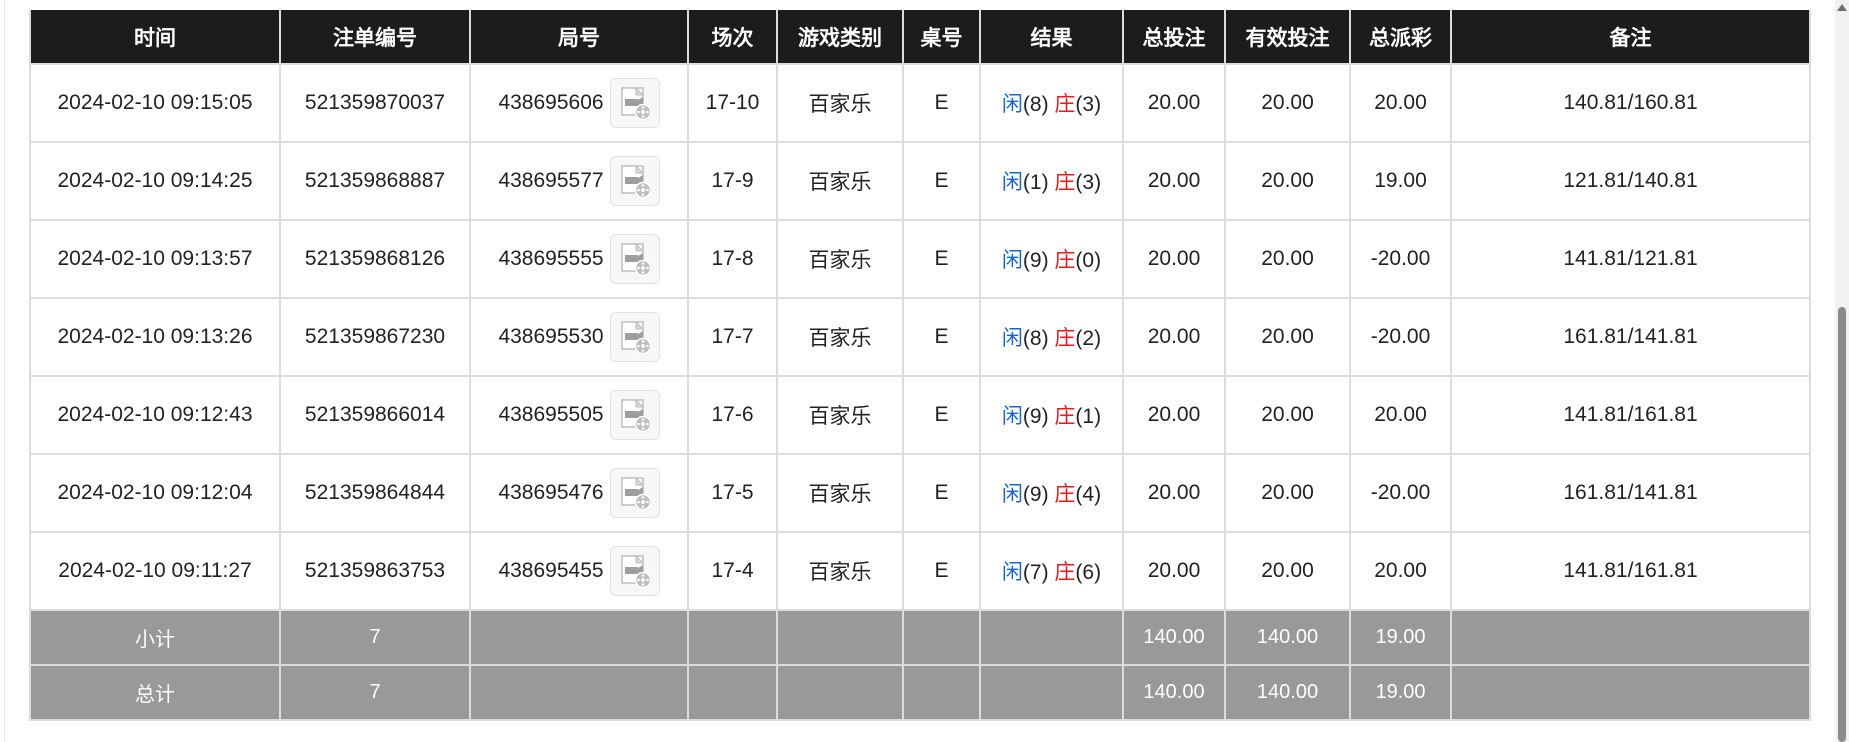  Describe the element at coordinates (579, 415) in the screenshot. I see `round-cell: 438695505` at that location.